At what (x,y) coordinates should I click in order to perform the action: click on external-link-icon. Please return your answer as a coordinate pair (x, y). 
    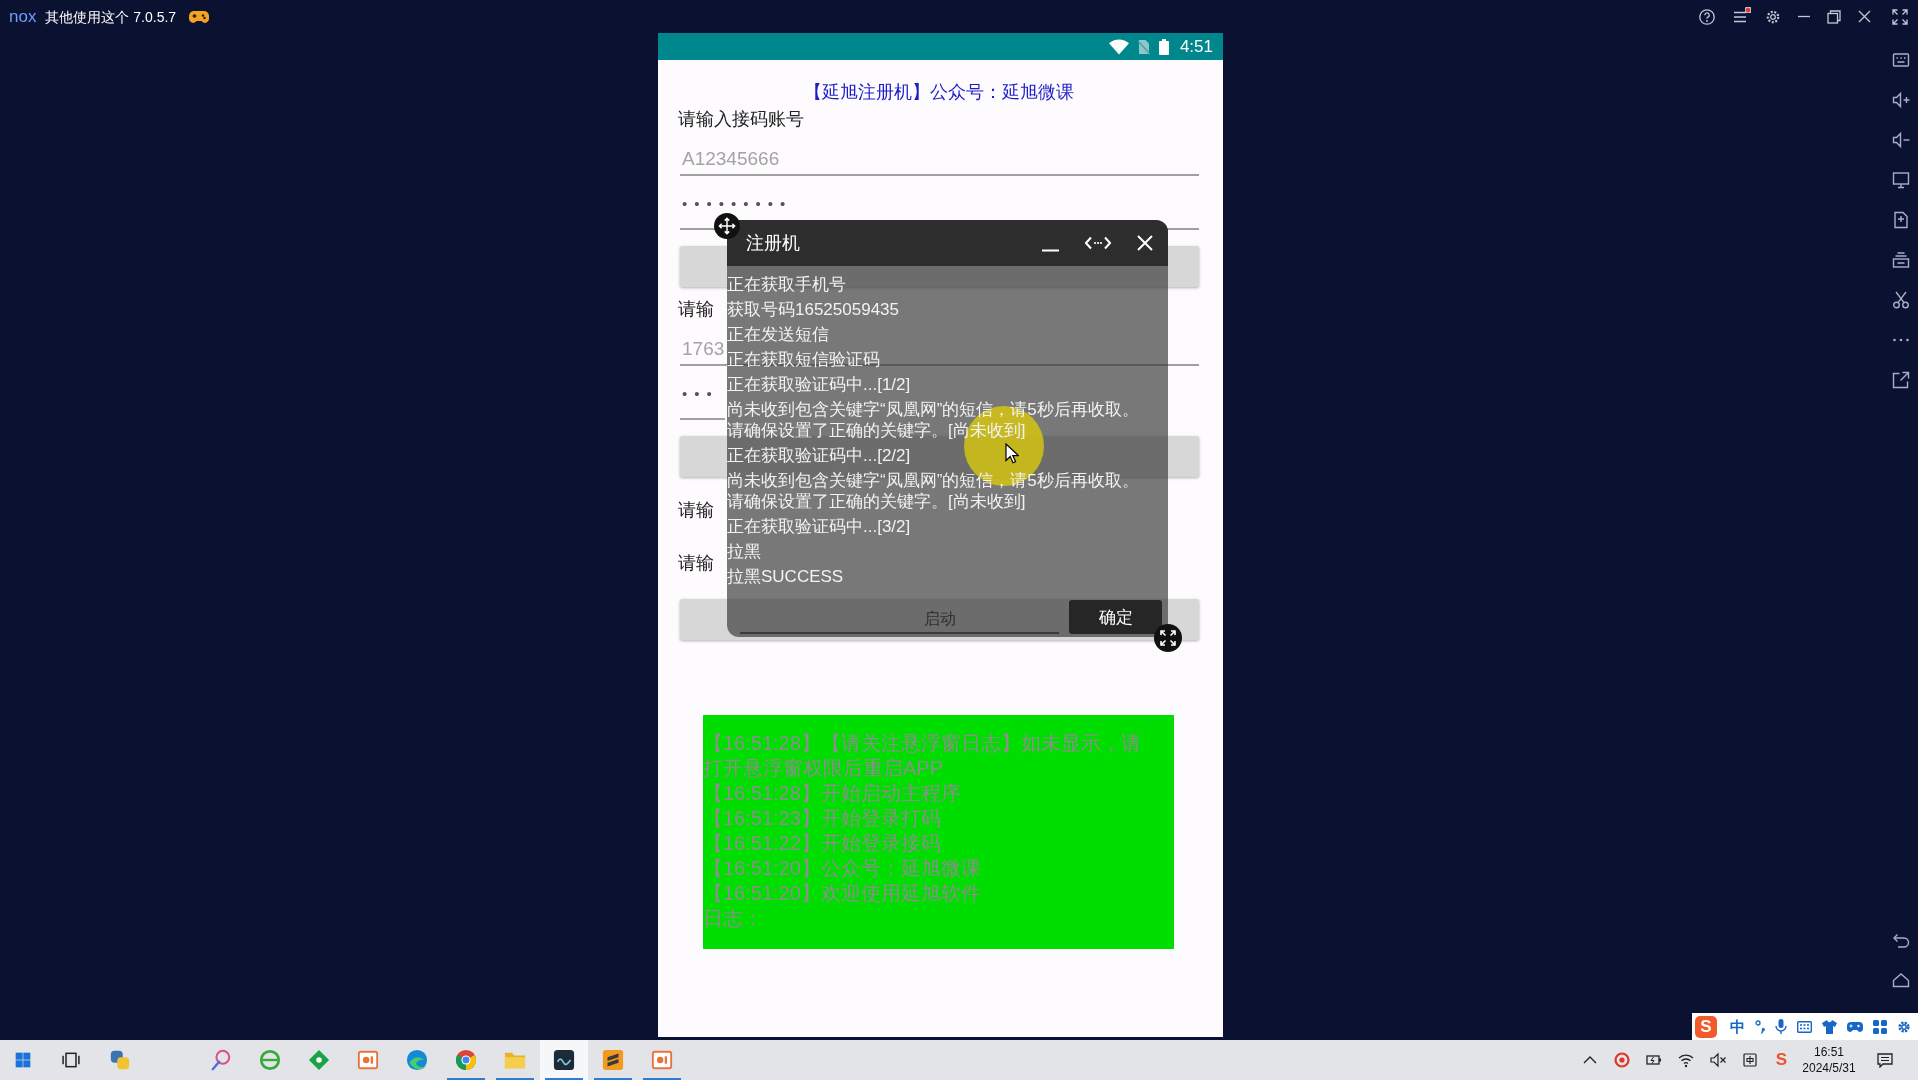
    Looking at the image, I should click on (1901, 380).